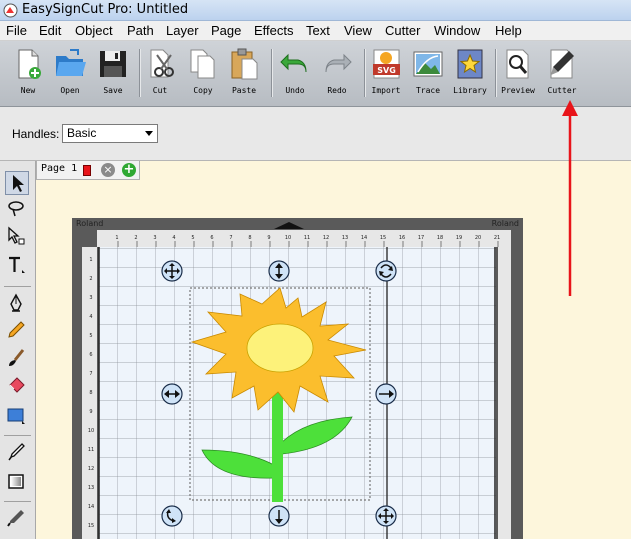 The width and height of the screenshot is (631, 539). Describe the element at coordinates (90, 393) in the screenshot. I see `ruler-left-label: 8` at that location.